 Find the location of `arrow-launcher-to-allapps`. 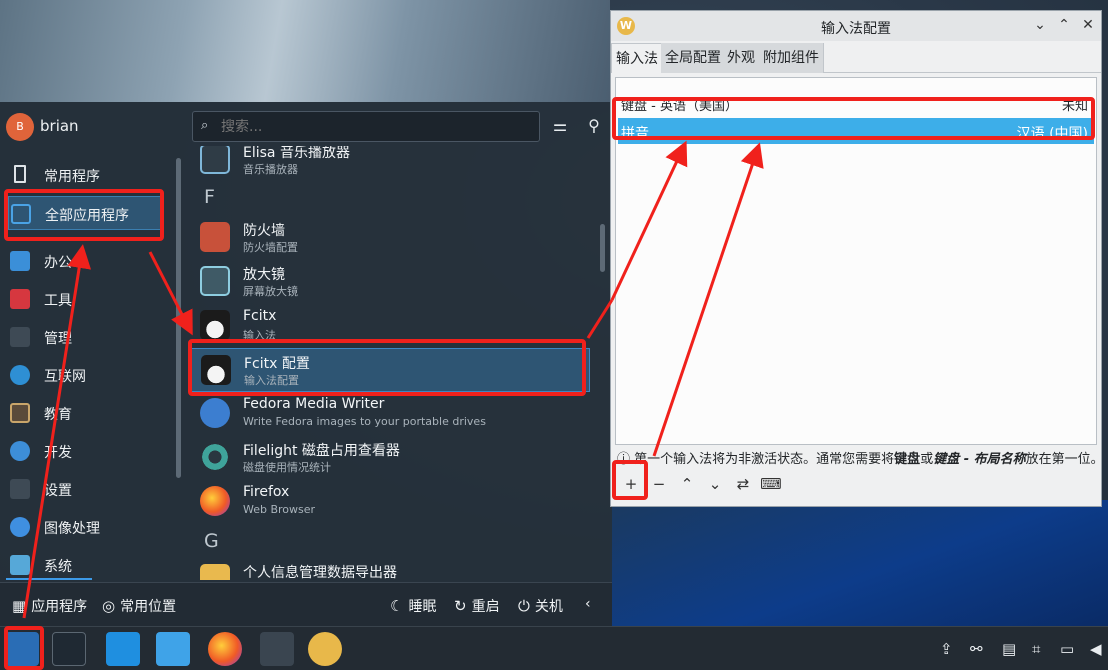

arrow-launcher-to-allapps is located at coordinates (57, 431).